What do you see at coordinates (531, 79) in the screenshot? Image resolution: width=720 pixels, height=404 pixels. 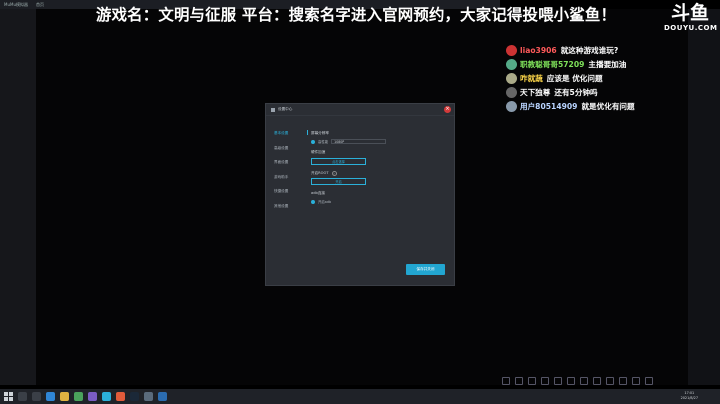 I see `chat-user: 咋就蔬` at bounding box center [531, 79].